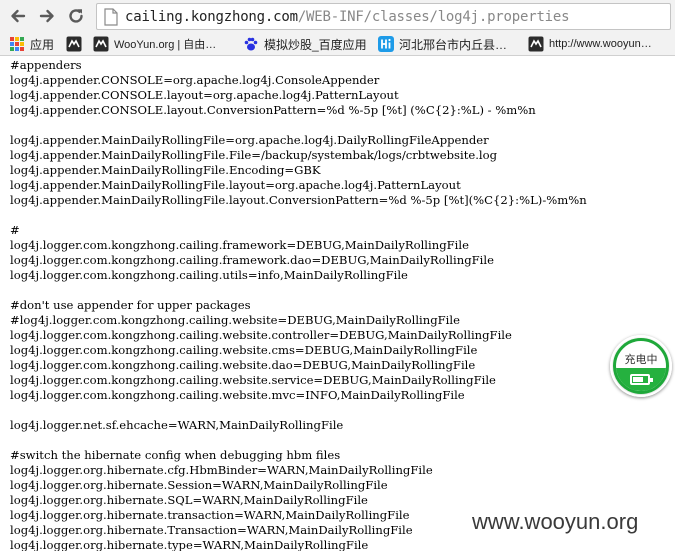 Image resolution: width=675 pixels, height=551 pixels. Describe the element at coordinates (130, 305) in the screenshot. I see `file-line: #don't use appender for upper packages` at that location.